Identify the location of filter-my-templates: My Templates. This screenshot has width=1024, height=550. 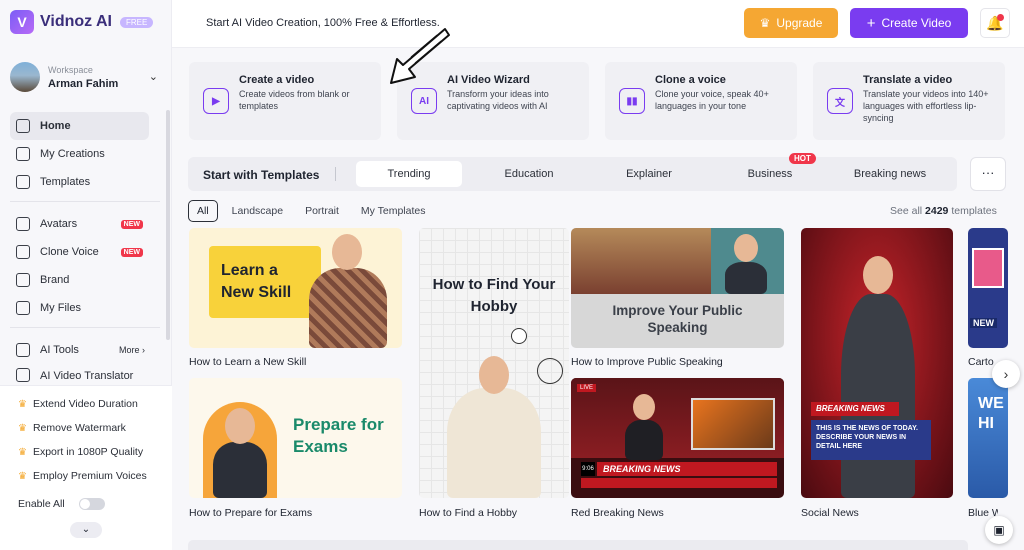
(393, 211).